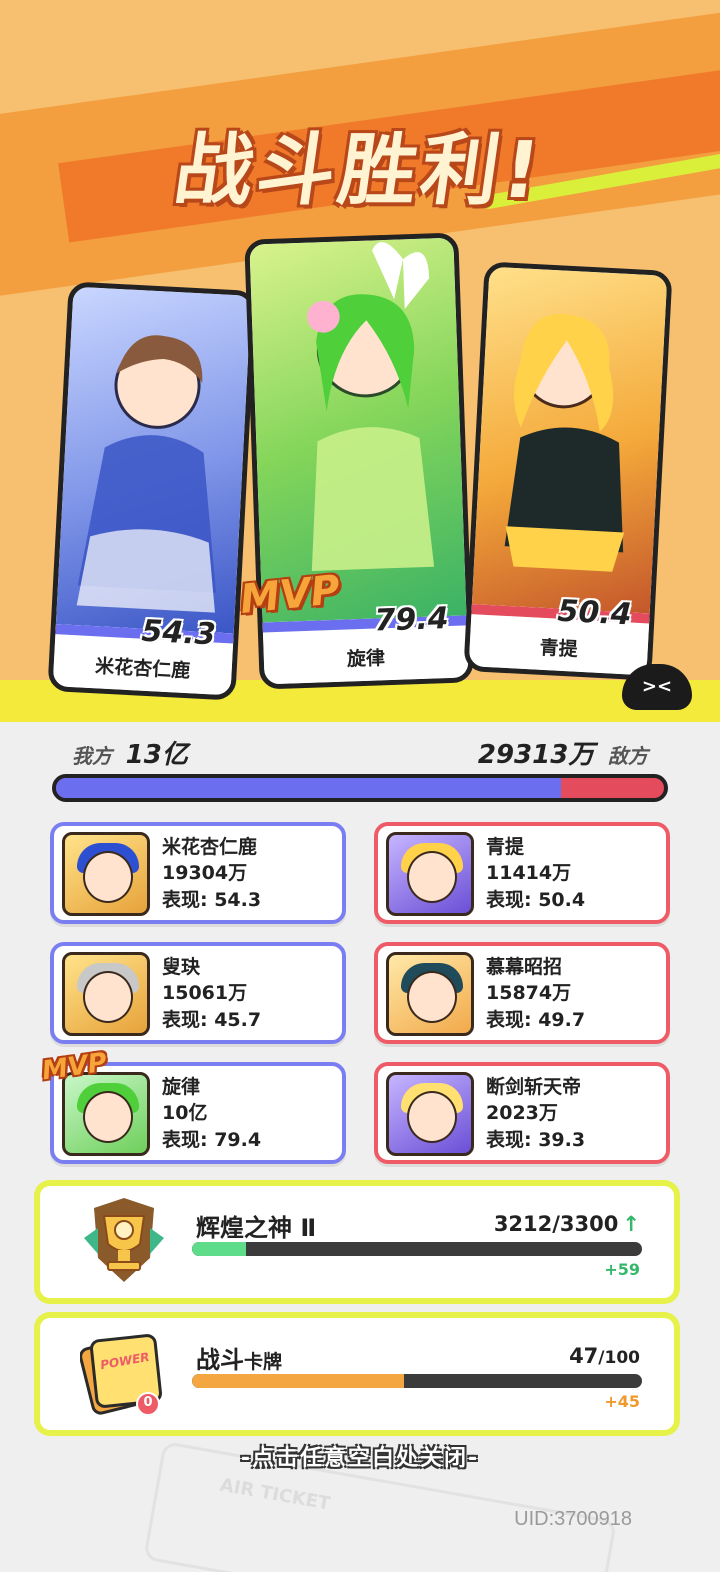 Image resolution: width=720 pixels, height=1572 pixels. What do you see at coordinates (148, 1402) in the screenshot?
I see `card-count-badge: 0` at bounding box center [148, 1402].